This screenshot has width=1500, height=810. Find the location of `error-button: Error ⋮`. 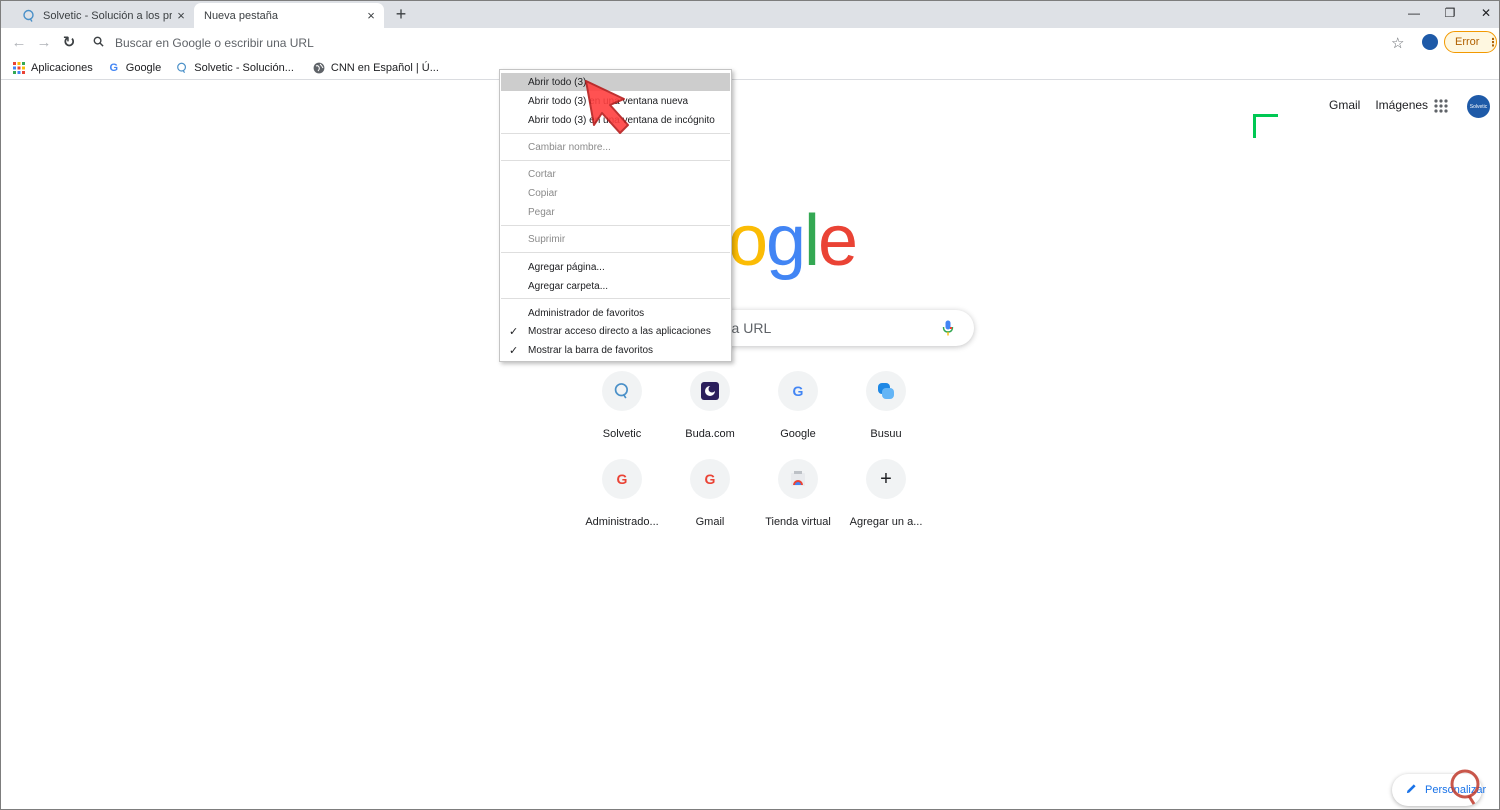

error-button: Error ⋮ is located at coordinates (1471, 42).